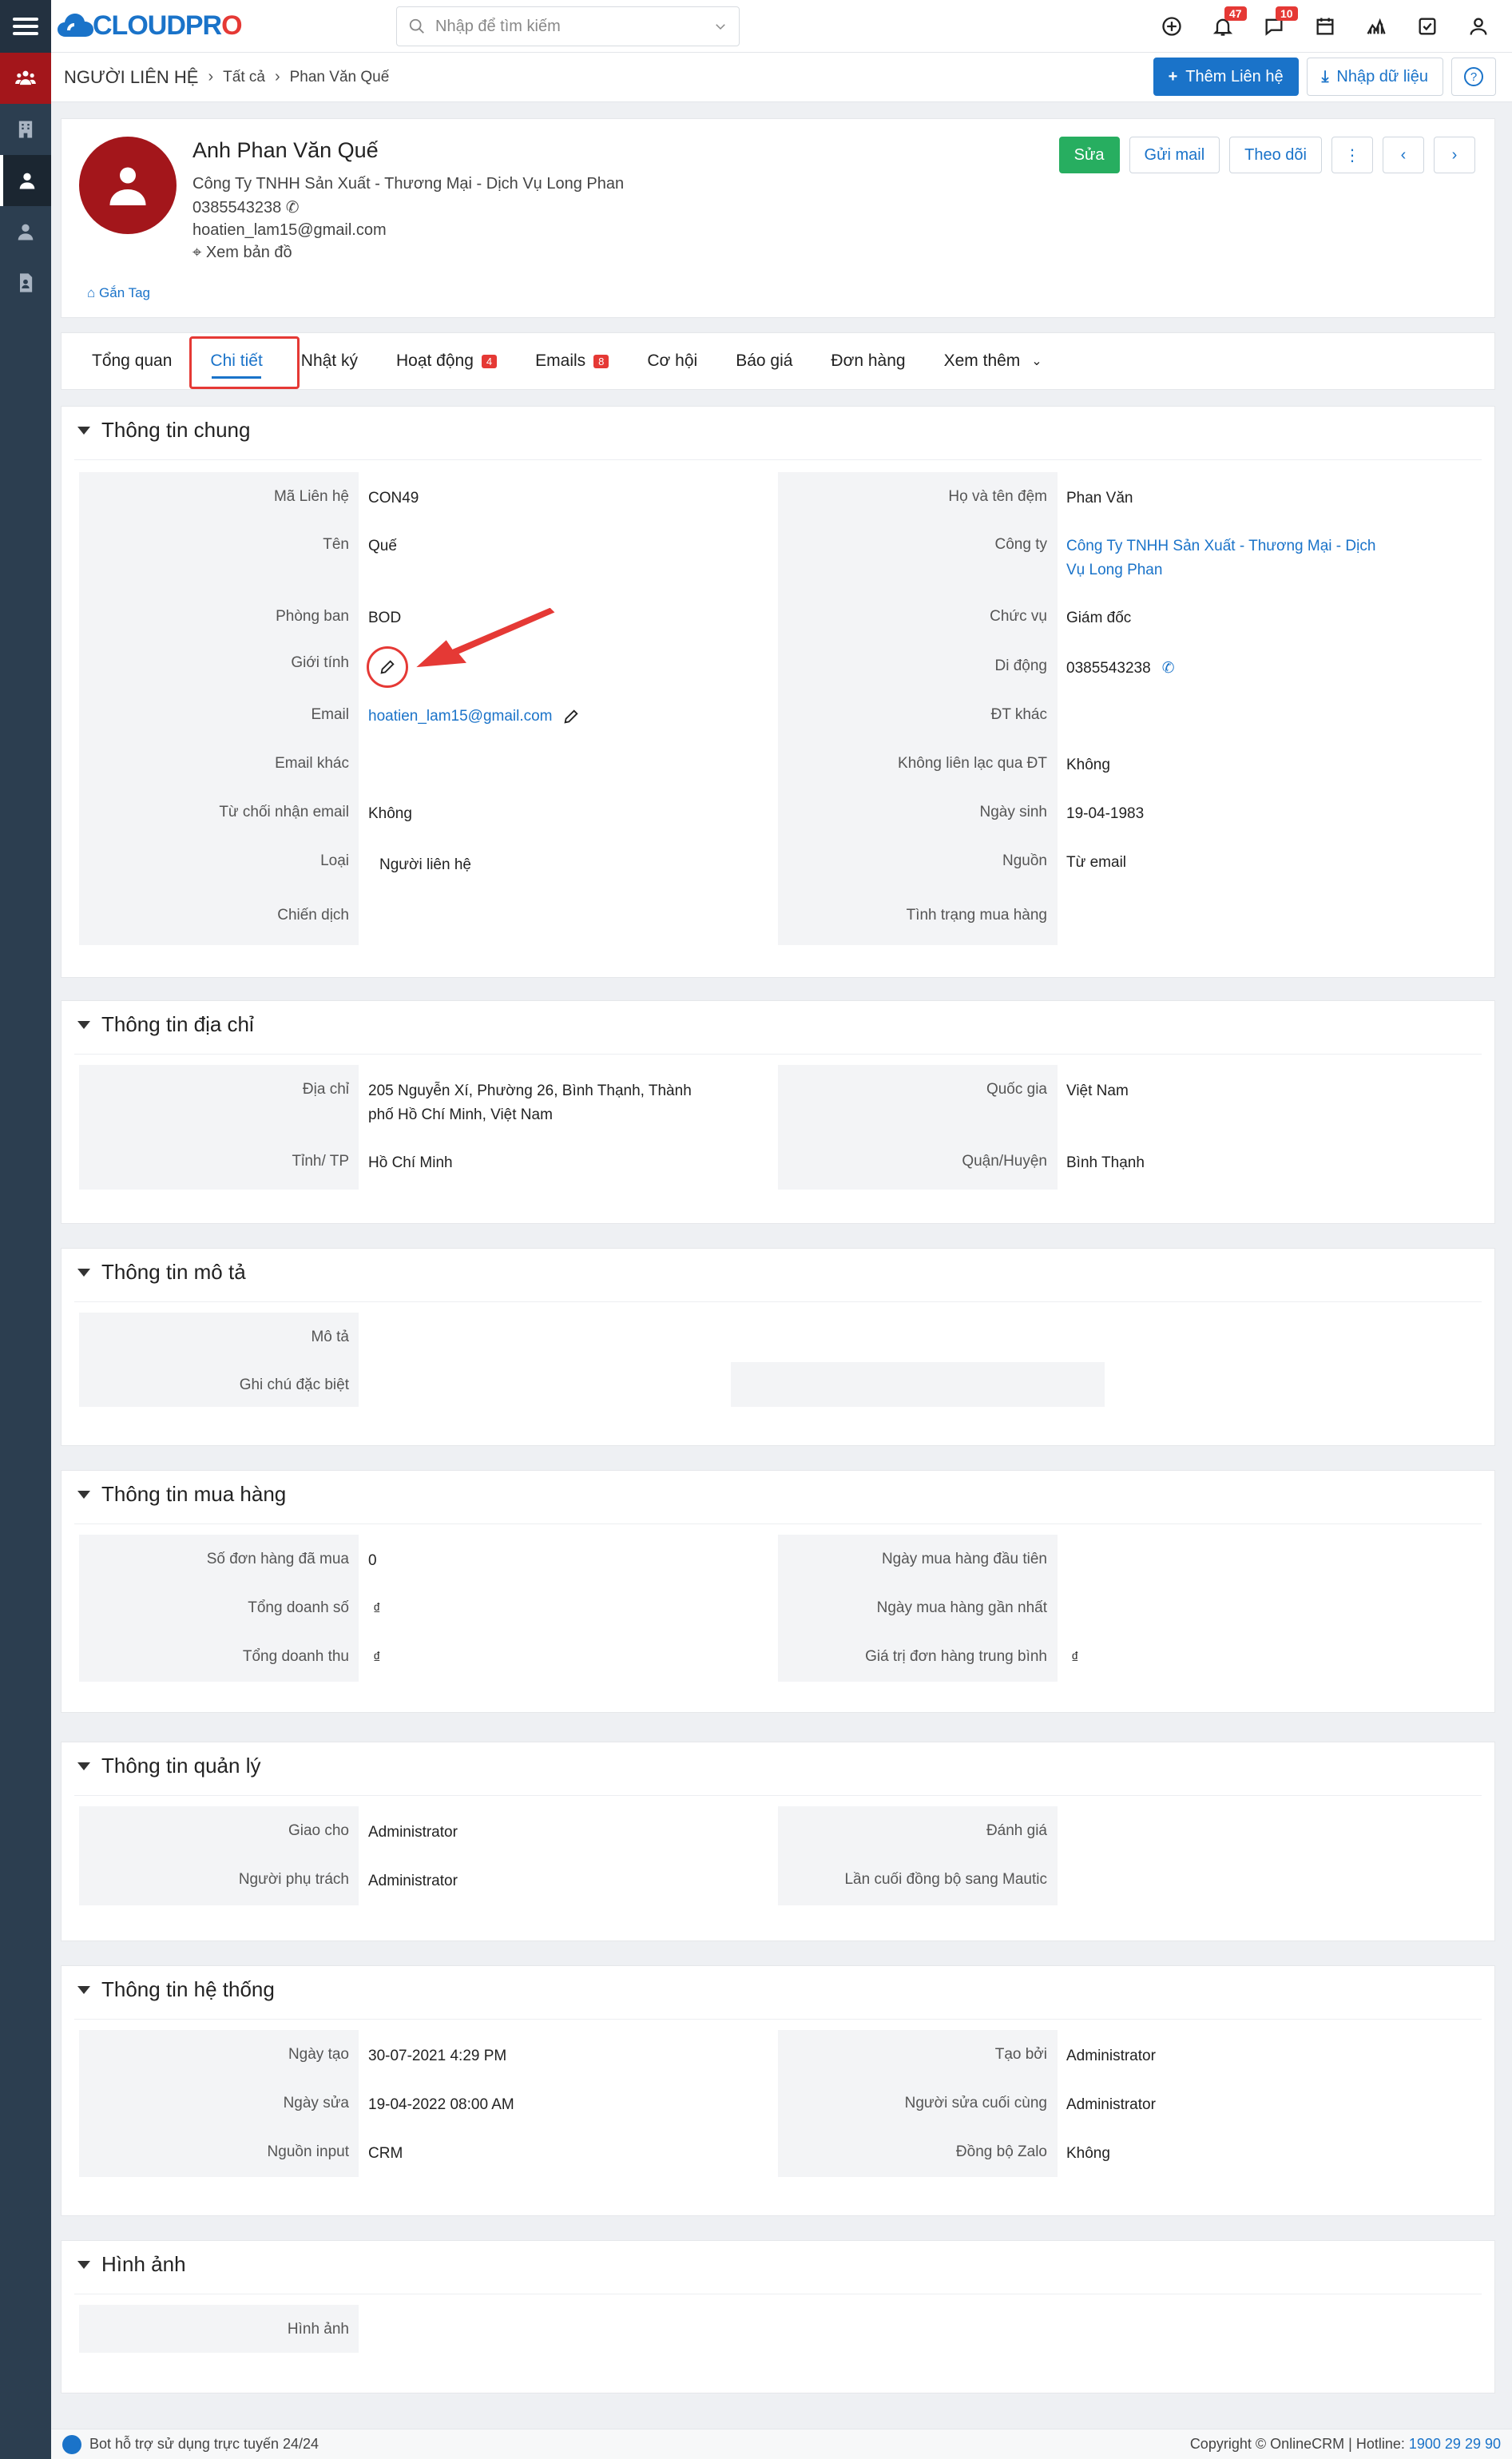  Describe the element at coordinates (1120, 668) in the screenshot. I see `mobile-value: 0385543238 ✆` at that location.